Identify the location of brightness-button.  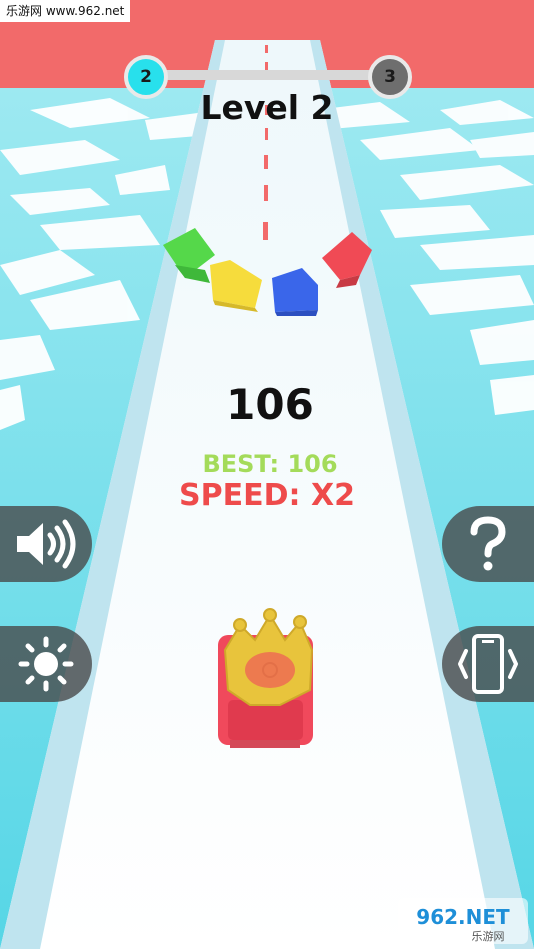
(46, 664).